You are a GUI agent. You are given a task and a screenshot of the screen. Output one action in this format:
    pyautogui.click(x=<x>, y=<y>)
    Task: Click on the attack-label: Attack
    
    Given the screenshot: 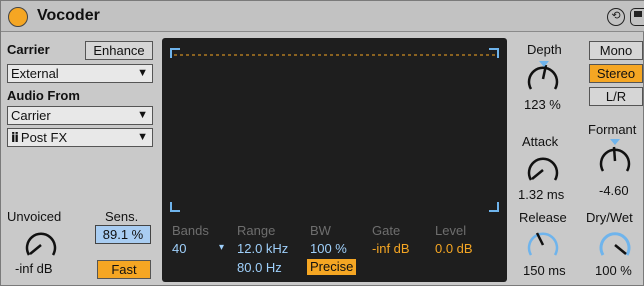 What is the action you would take?
    pyautogui.click(x=540, y=141)
    